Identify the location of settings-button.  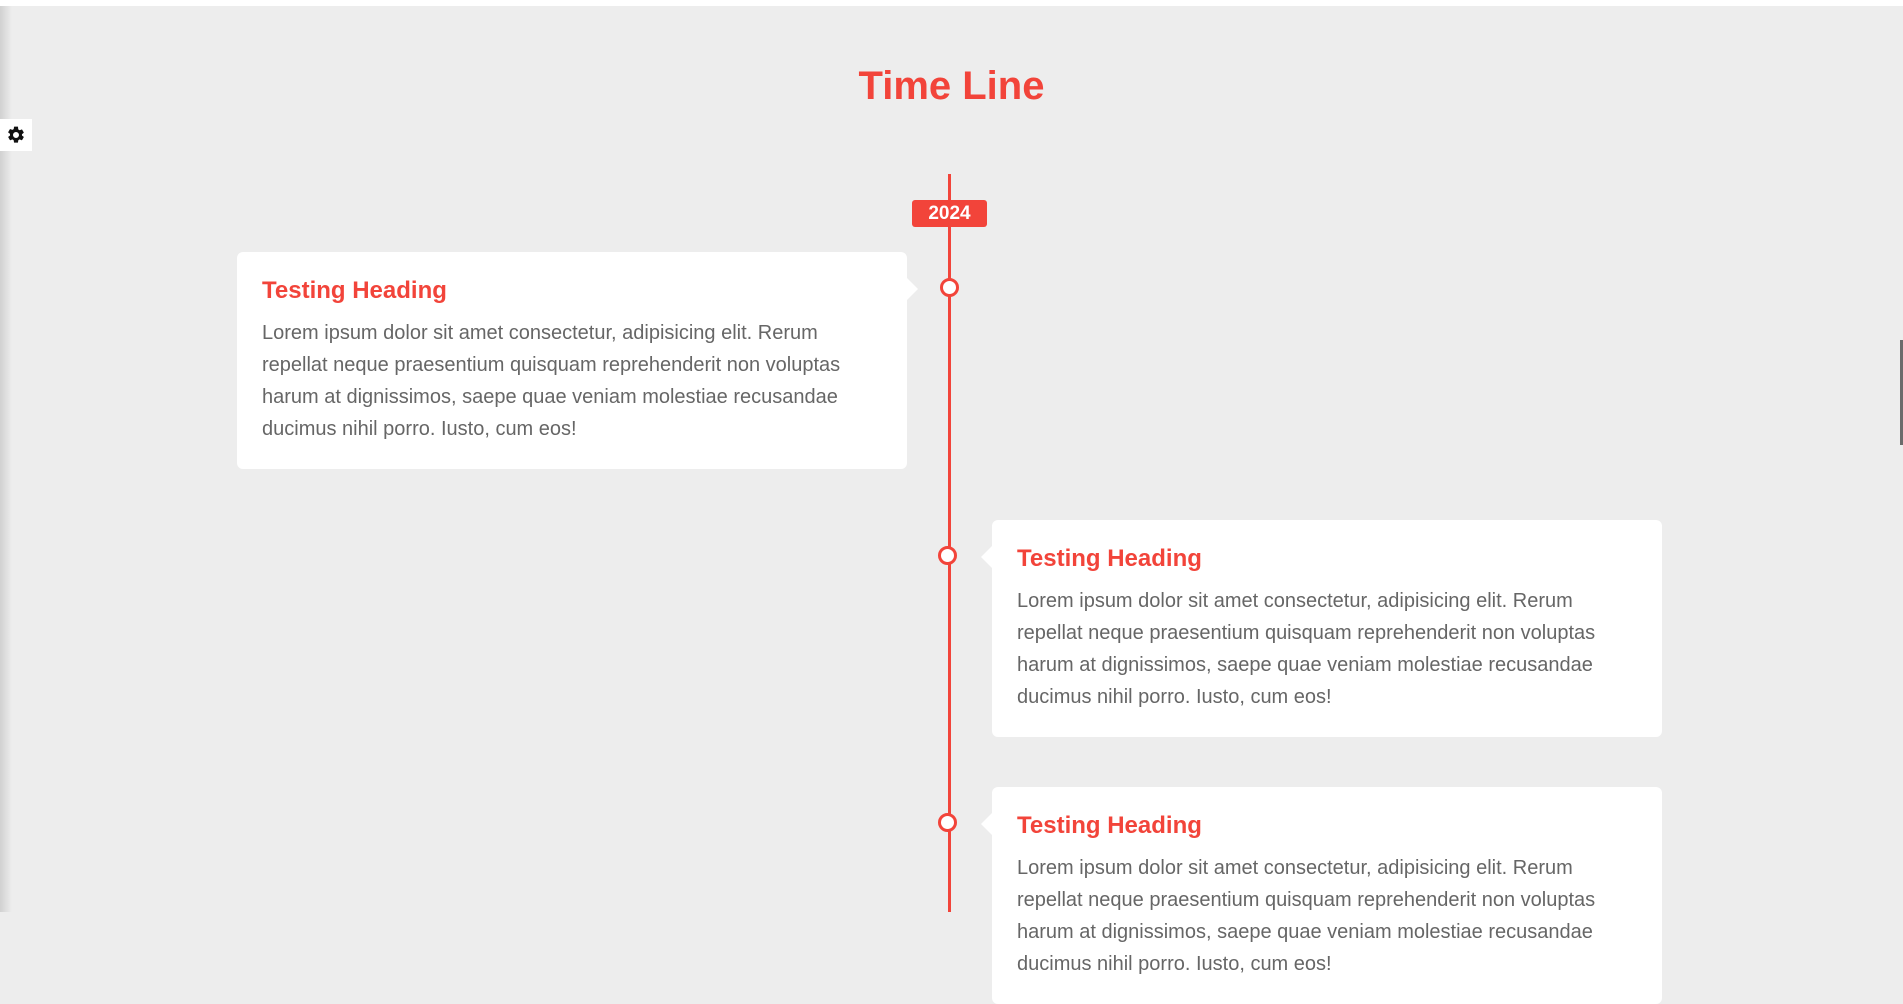
(16, 135).